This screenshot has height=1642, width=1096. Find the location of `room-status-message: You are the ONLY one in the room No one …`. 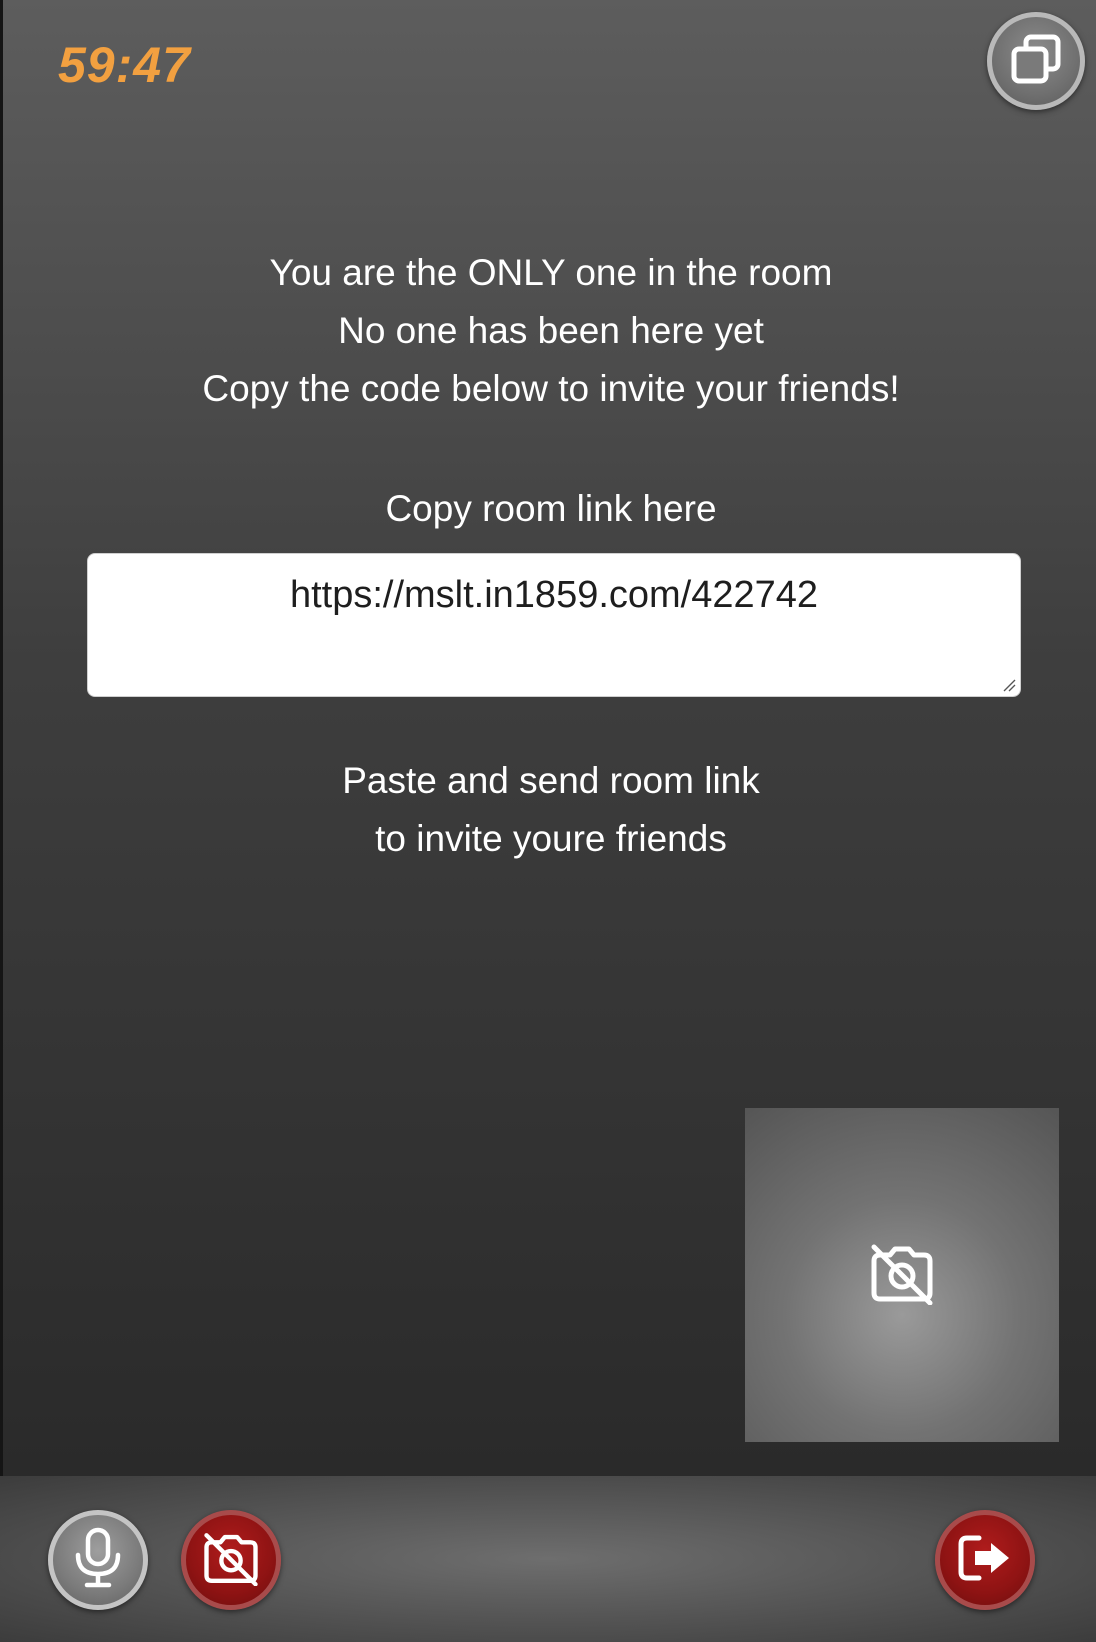

room-status-message: You are the ONLY one in the room No one … is located at coordinates (549, 331).